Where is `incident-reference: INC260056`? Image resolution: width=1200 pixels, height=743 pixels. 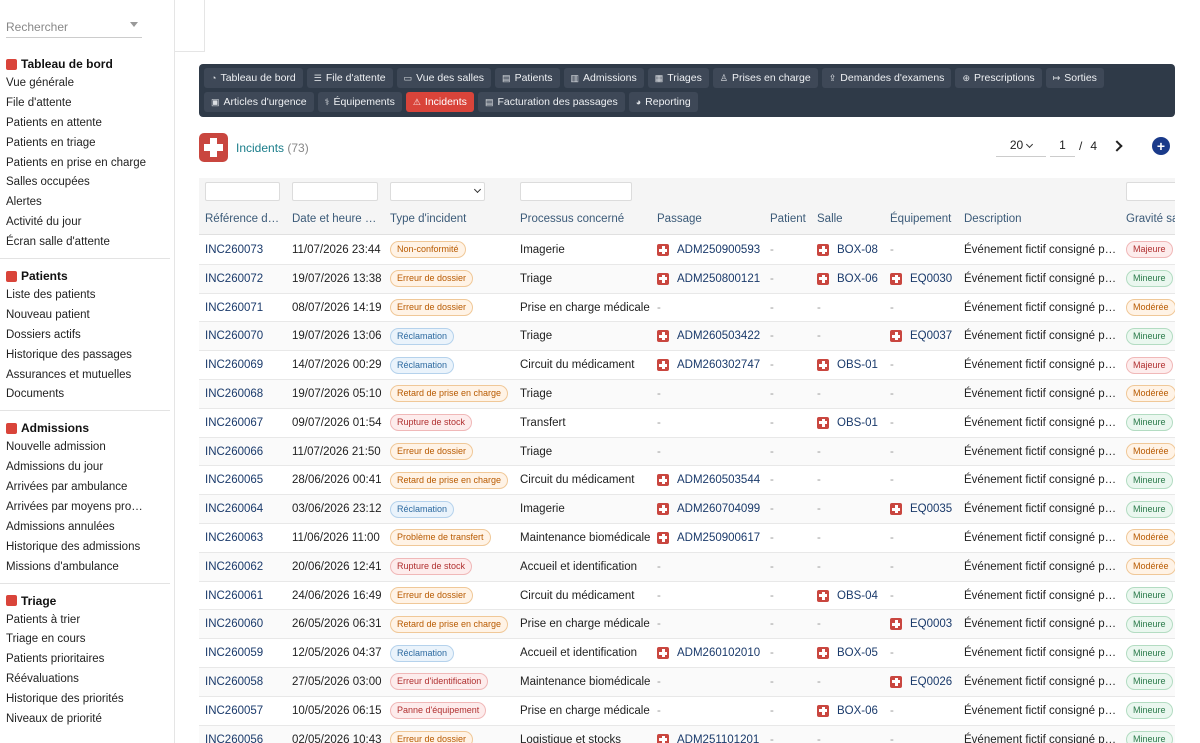 incident-reference: INC260056 is located at coordinates (244, 734).